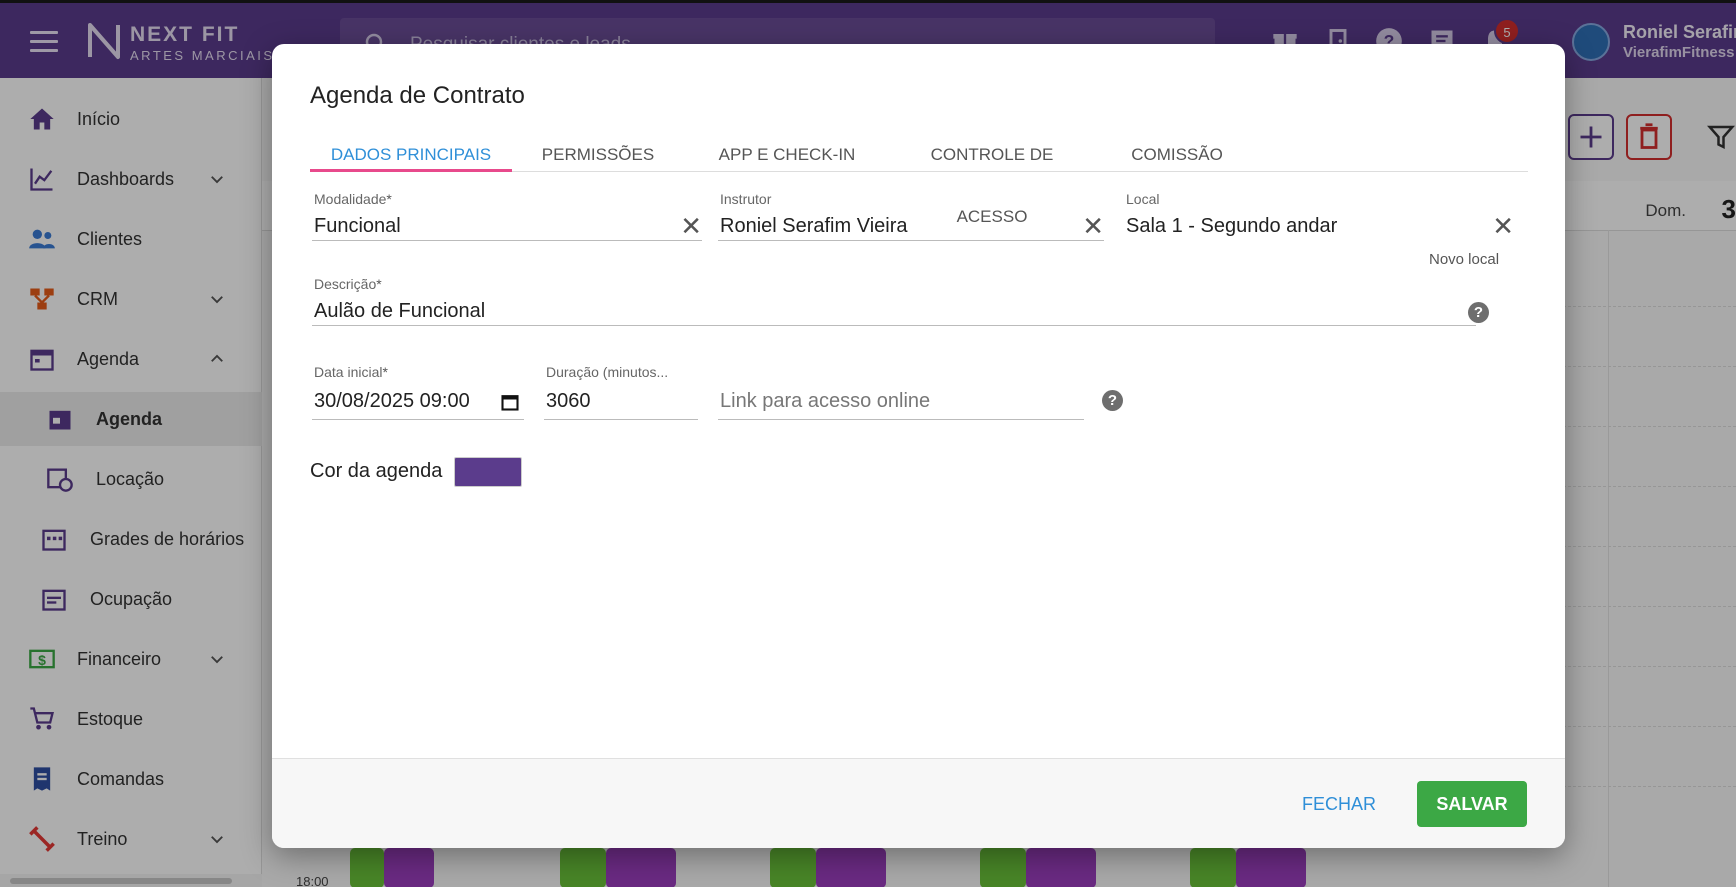 The image size is (1736, 887). Describe the element at coordinates (348, 284) in the screenshot. I see `descricao-label: Descrição*` at that location.